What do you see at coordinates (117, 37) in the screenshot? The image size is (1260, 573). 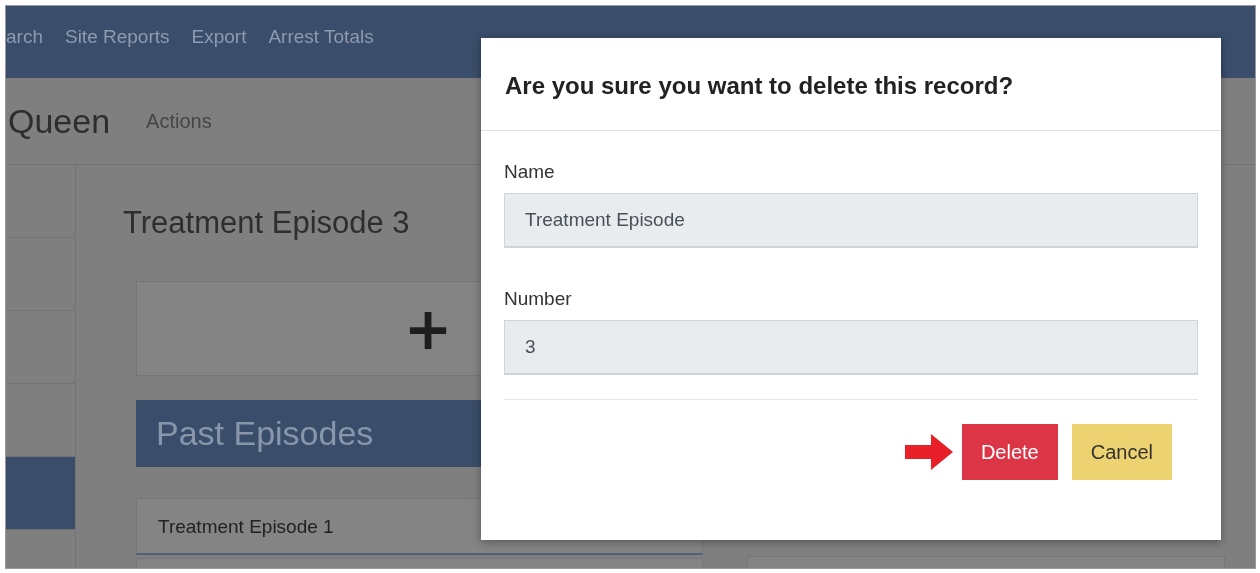 I see `nav-link: Site Reports` at bounding box center [117, 37].